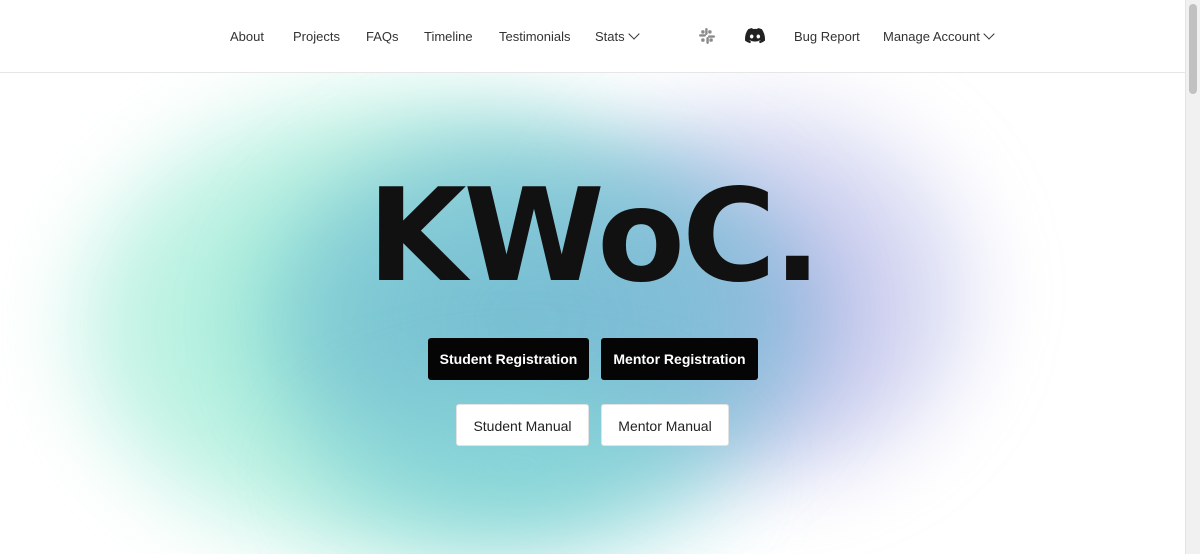  What do you see at coordinates (316, 37) in the screenshot?
I see `nav-projects: Projects` at bounding box center [316, 37].